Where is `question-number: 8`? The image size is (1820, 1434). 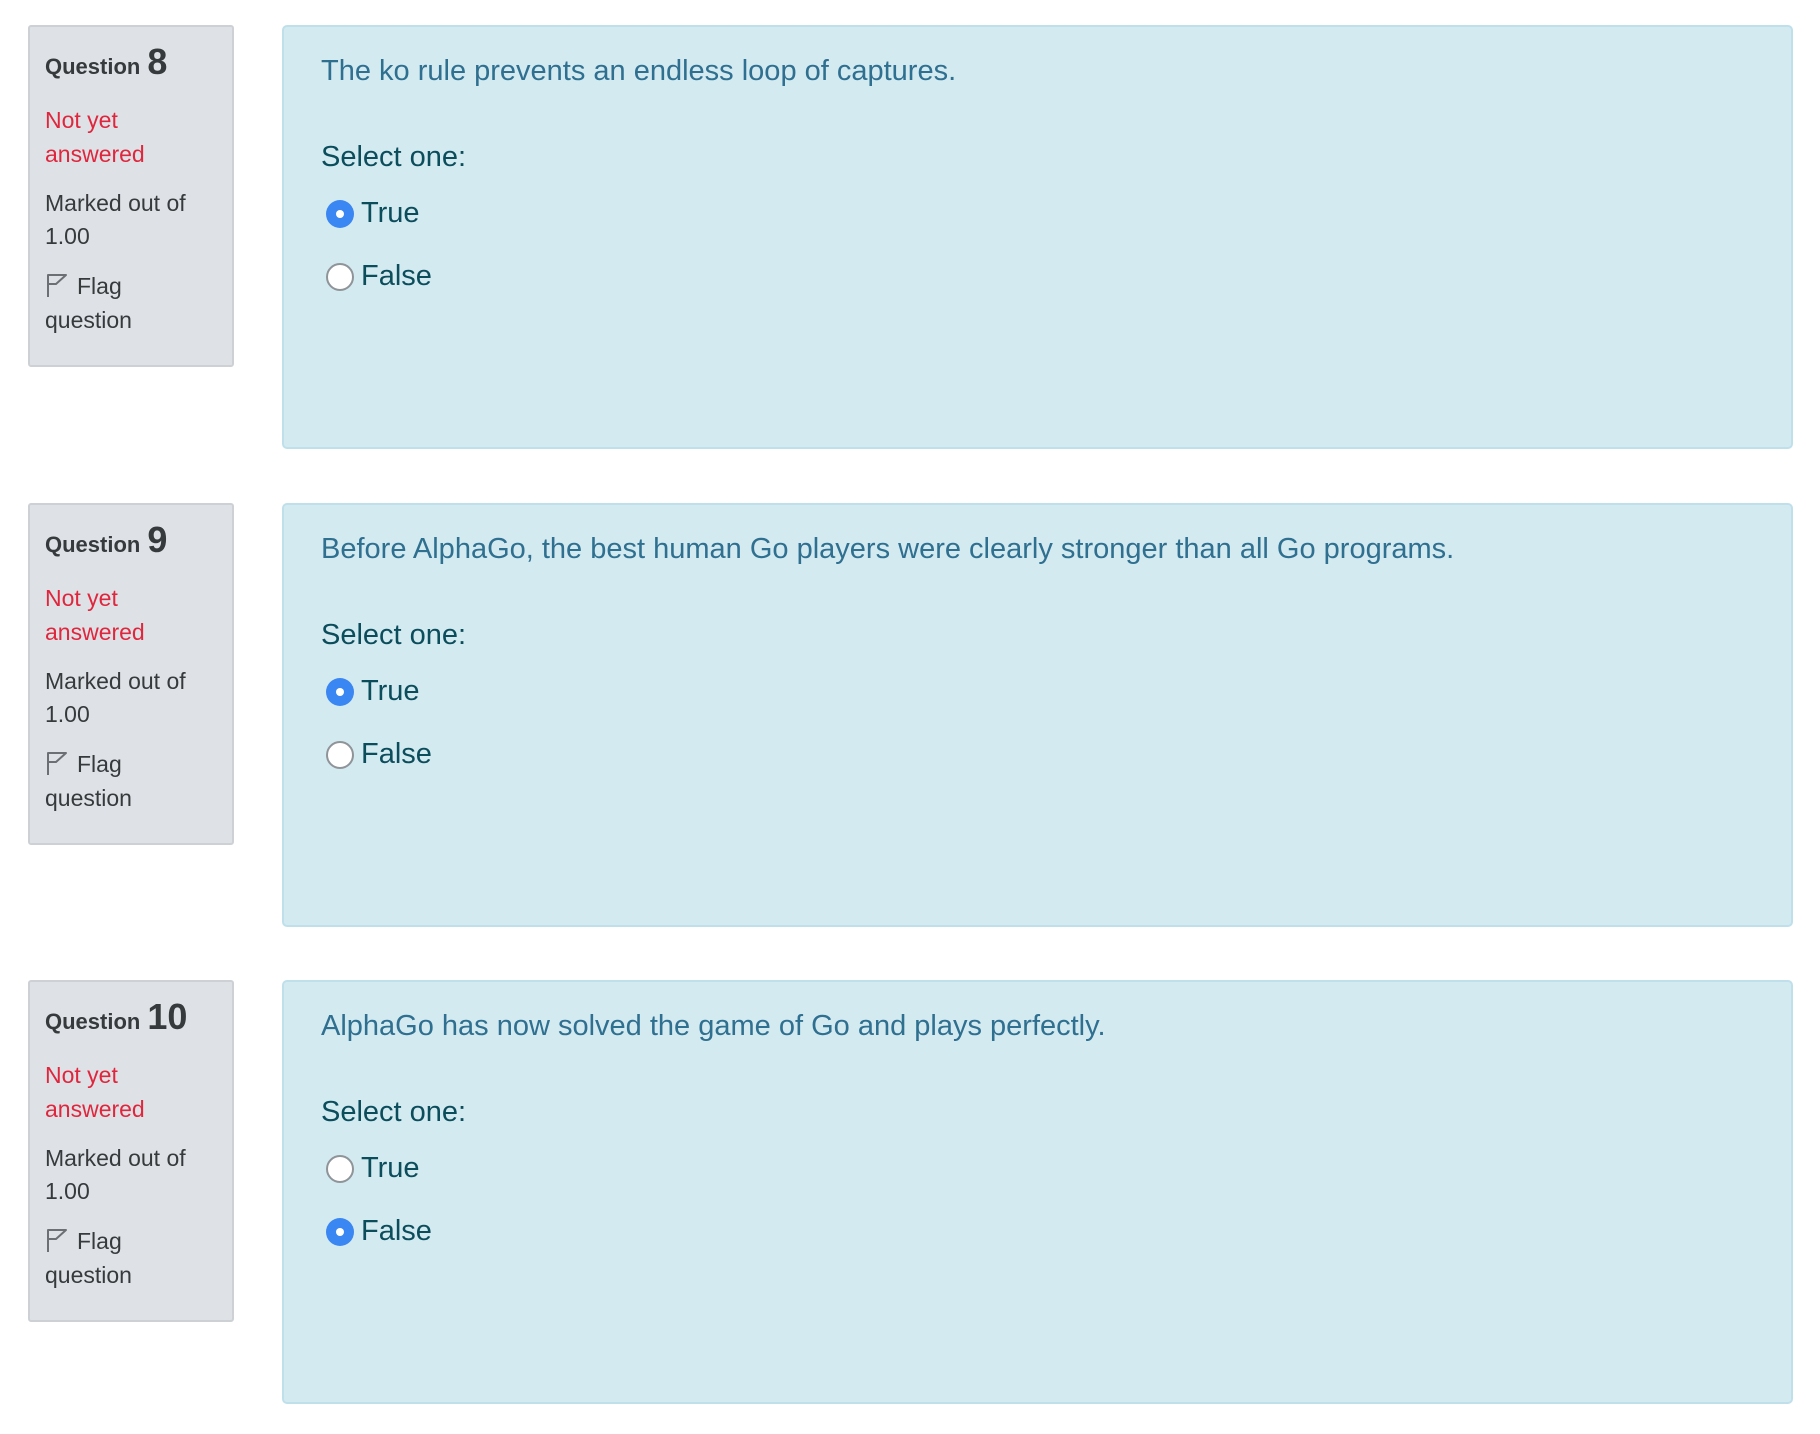
question-number: 8 is located at coordinates (157, 61).